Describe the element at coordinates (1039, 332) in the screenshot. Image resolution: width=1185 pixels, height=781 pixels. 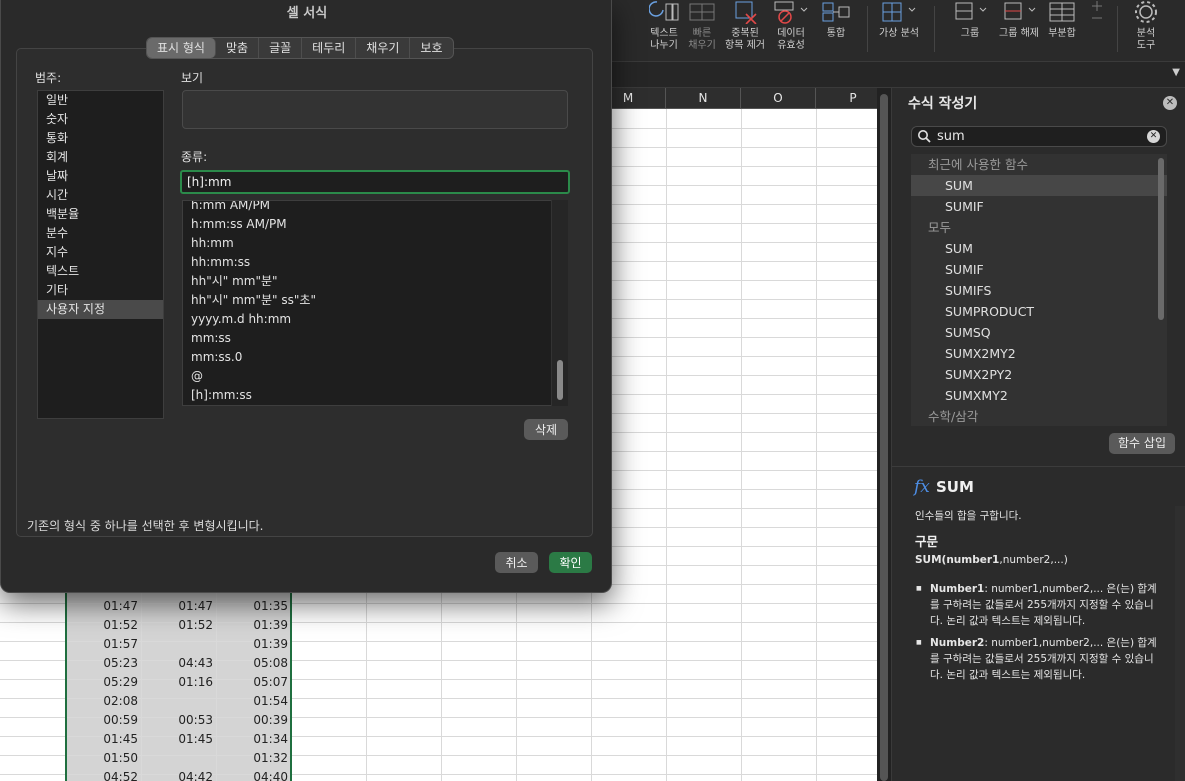
I see `function-item: SUMSQ` at that location.